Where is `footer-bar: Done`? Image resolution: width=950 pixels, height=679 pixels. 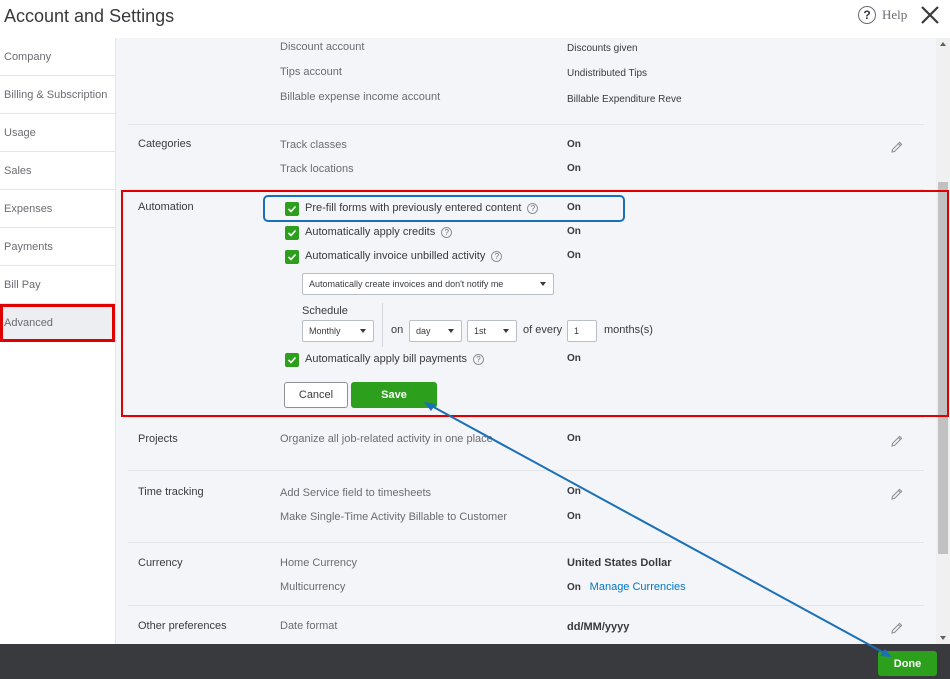
footer-bar: Done is located at coordinates (475, 661).